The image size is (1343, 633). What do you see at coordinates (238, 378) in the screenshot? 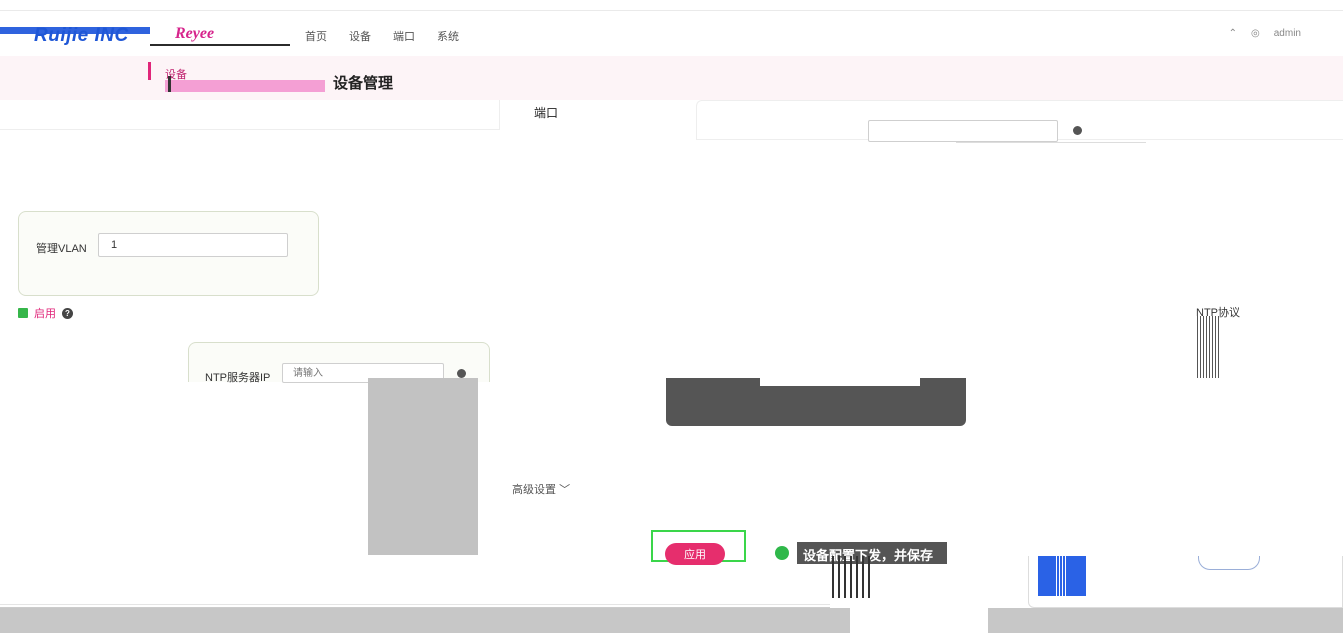
I see `ntp-server-label: NTP服务器IP` at bounding box center [238, 378].